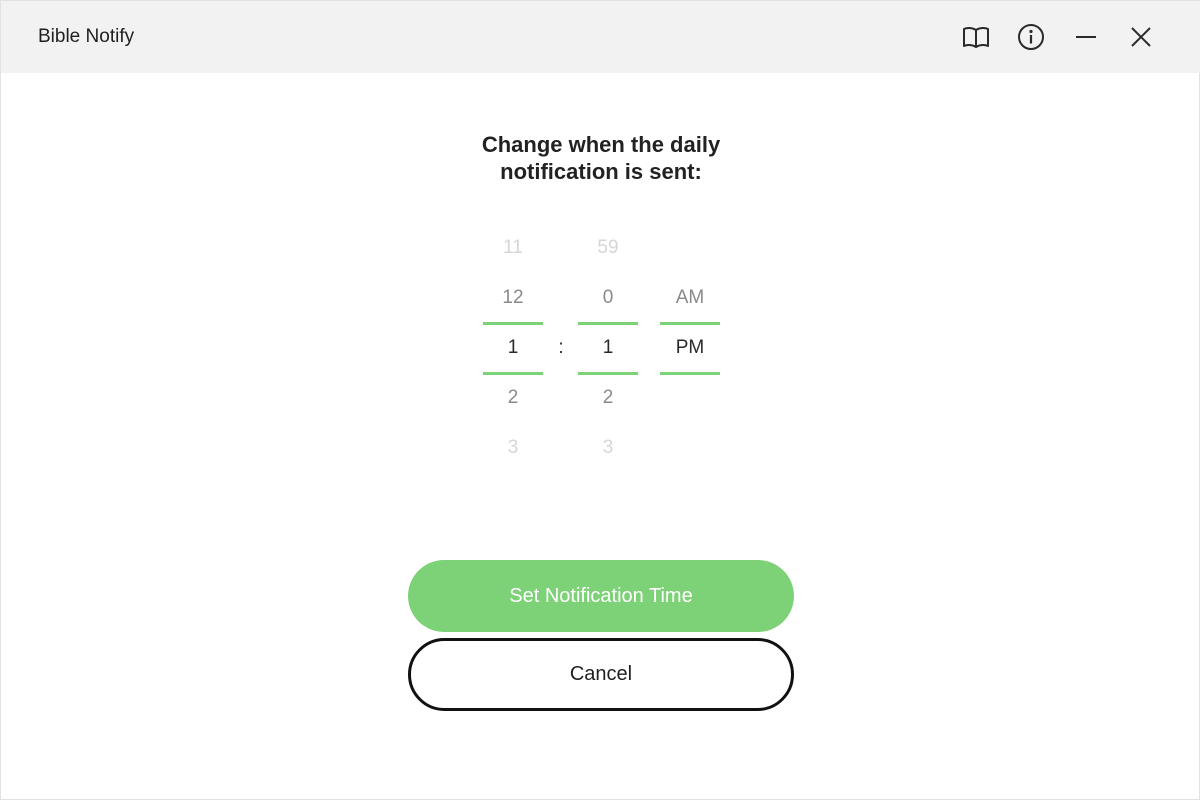 This screenshot has width=1200, height=800. I want to click on minimize-button, so click(1086, 37).